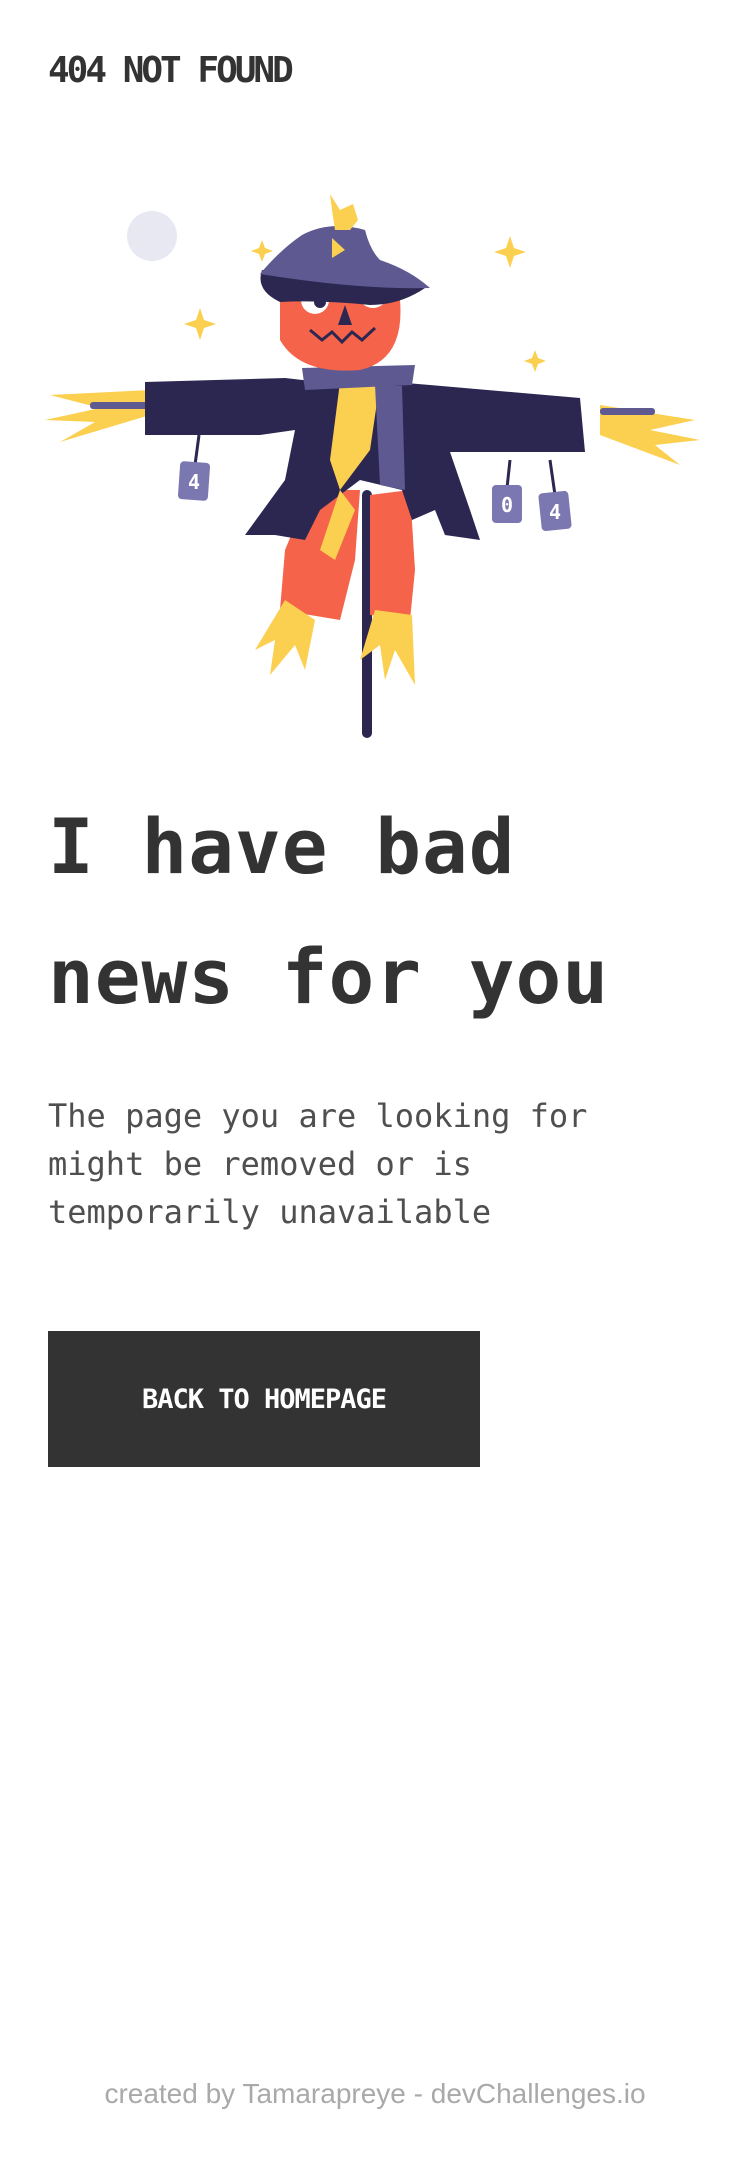 The height and width of the screenshot is (2160, 750). What do you see at coordinates (507, 505) in the screenshot?
I see `can-label-2: 0` at bounding box center [507, 505].